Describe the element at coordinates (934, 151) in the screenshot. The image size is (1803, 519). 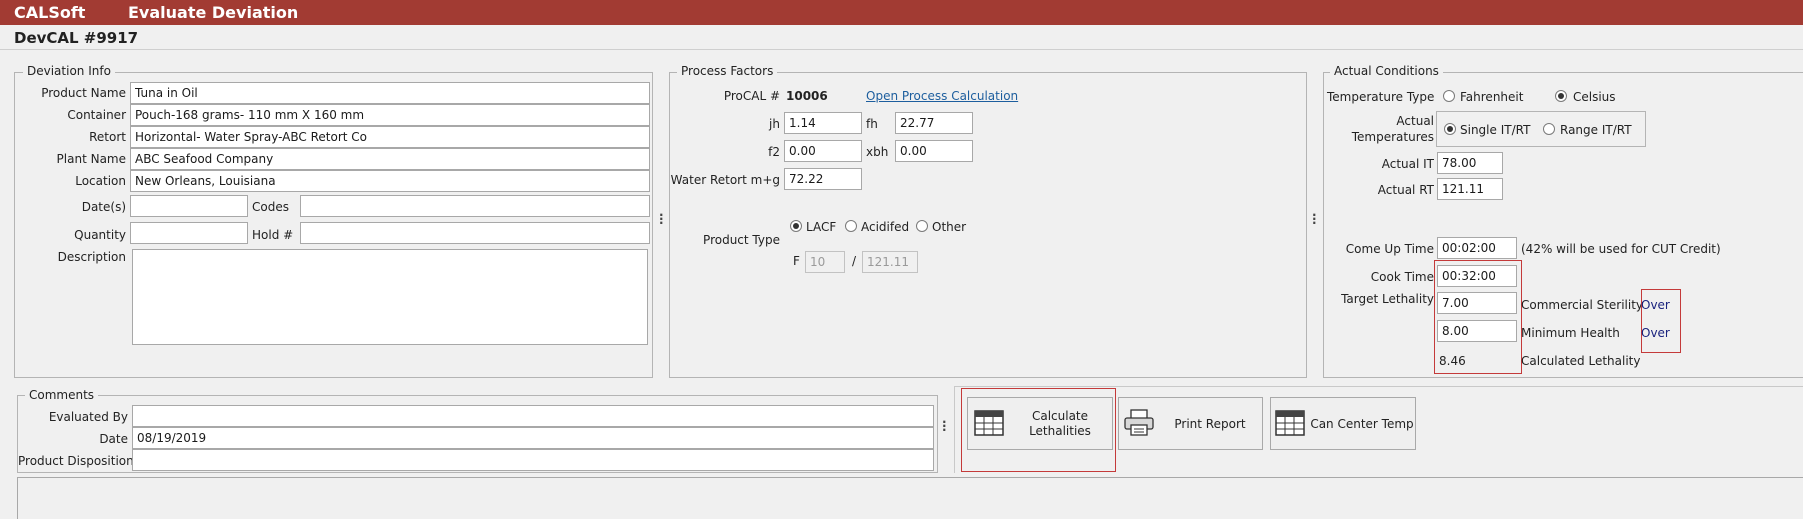
I see `xbh-field` at that location.